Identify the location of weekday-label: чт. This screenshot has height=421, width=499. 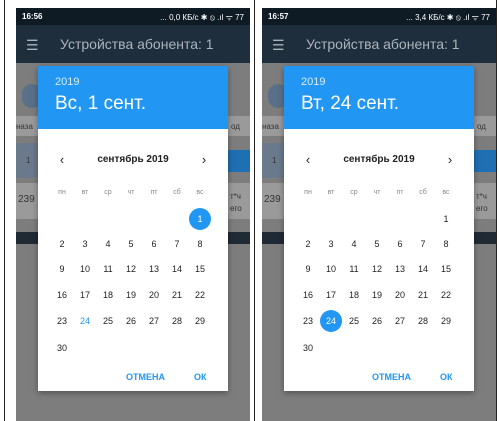
(377, 192).